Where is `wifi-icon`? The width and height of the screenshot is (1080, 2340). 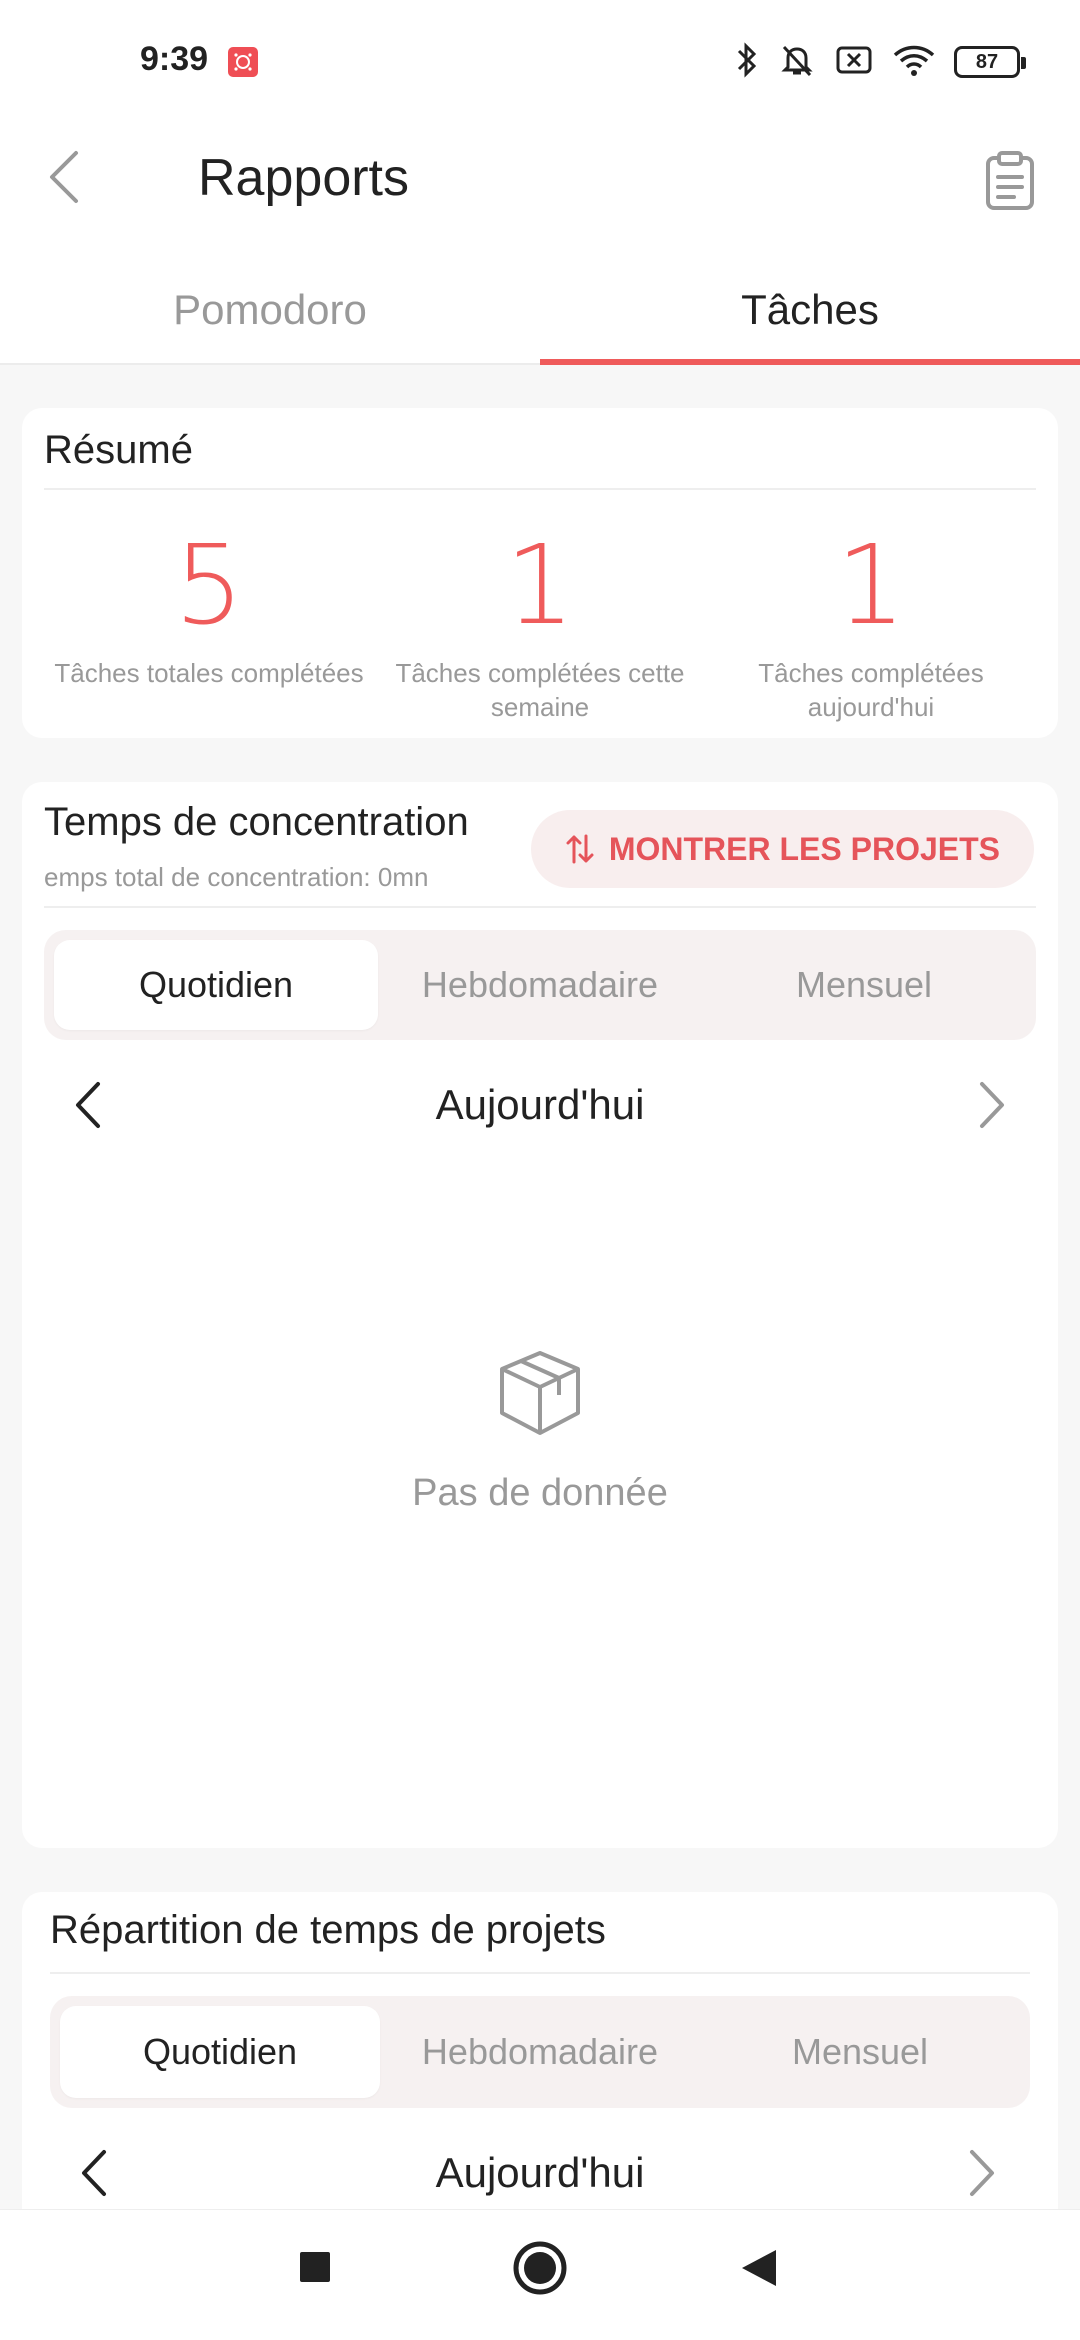
wifi-icon is located at coordinates (914, 62).